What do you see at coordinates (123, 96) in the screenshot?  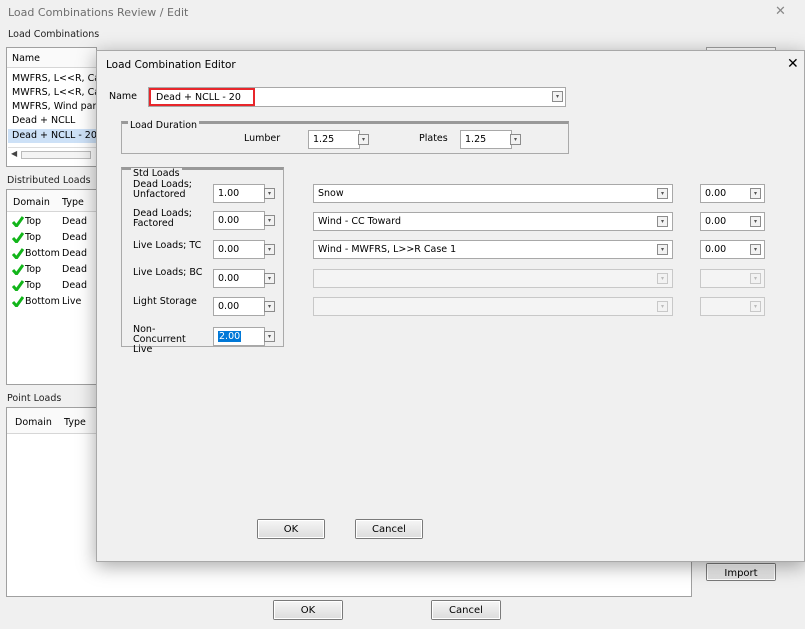 I see `name-label: Name` at bounding box center [123, 96].